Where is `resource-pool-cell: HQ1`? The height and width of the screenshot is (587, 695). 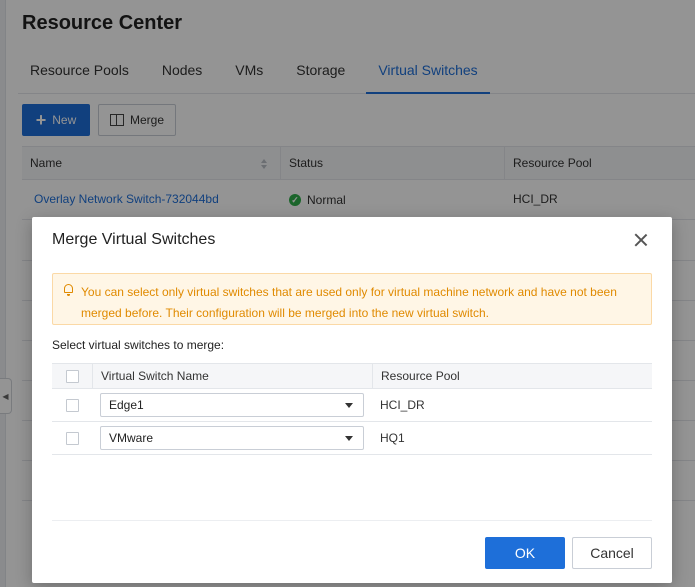 resource-pool-cell: HQ1 is located at coordinates (392, 438).